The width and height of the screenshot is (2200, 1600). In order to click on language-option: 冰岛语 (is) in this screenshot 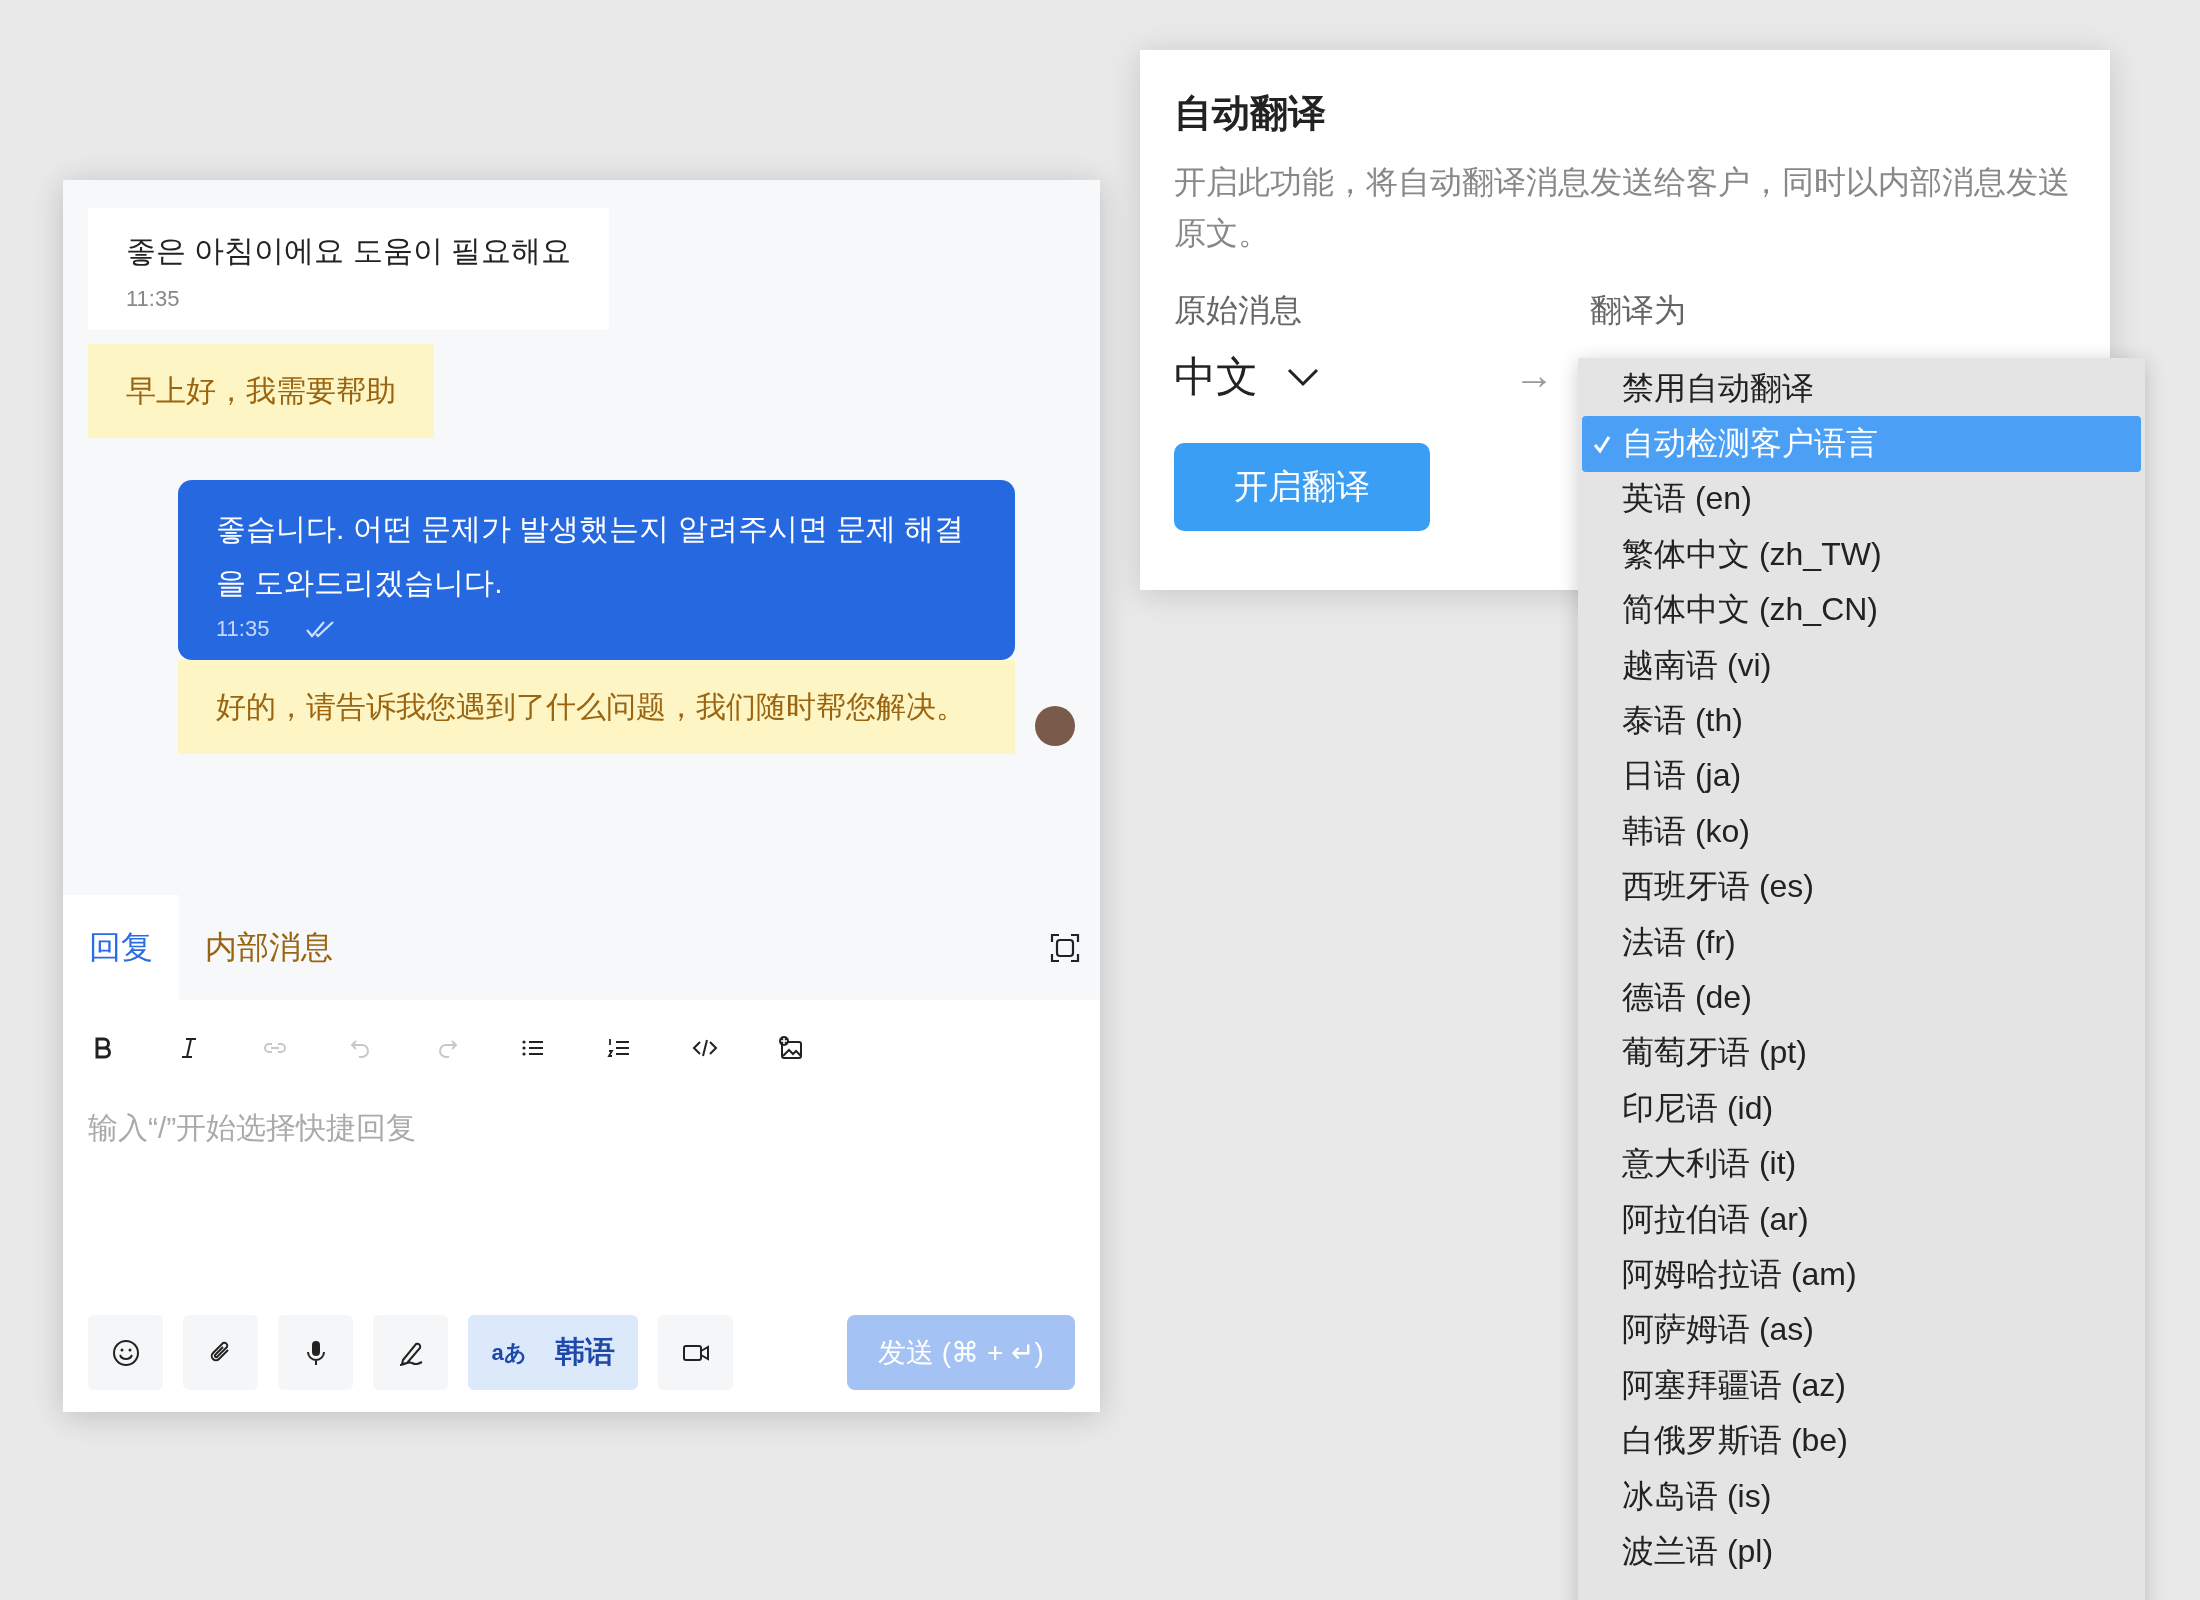, I will do `click(1861, 1496)`.